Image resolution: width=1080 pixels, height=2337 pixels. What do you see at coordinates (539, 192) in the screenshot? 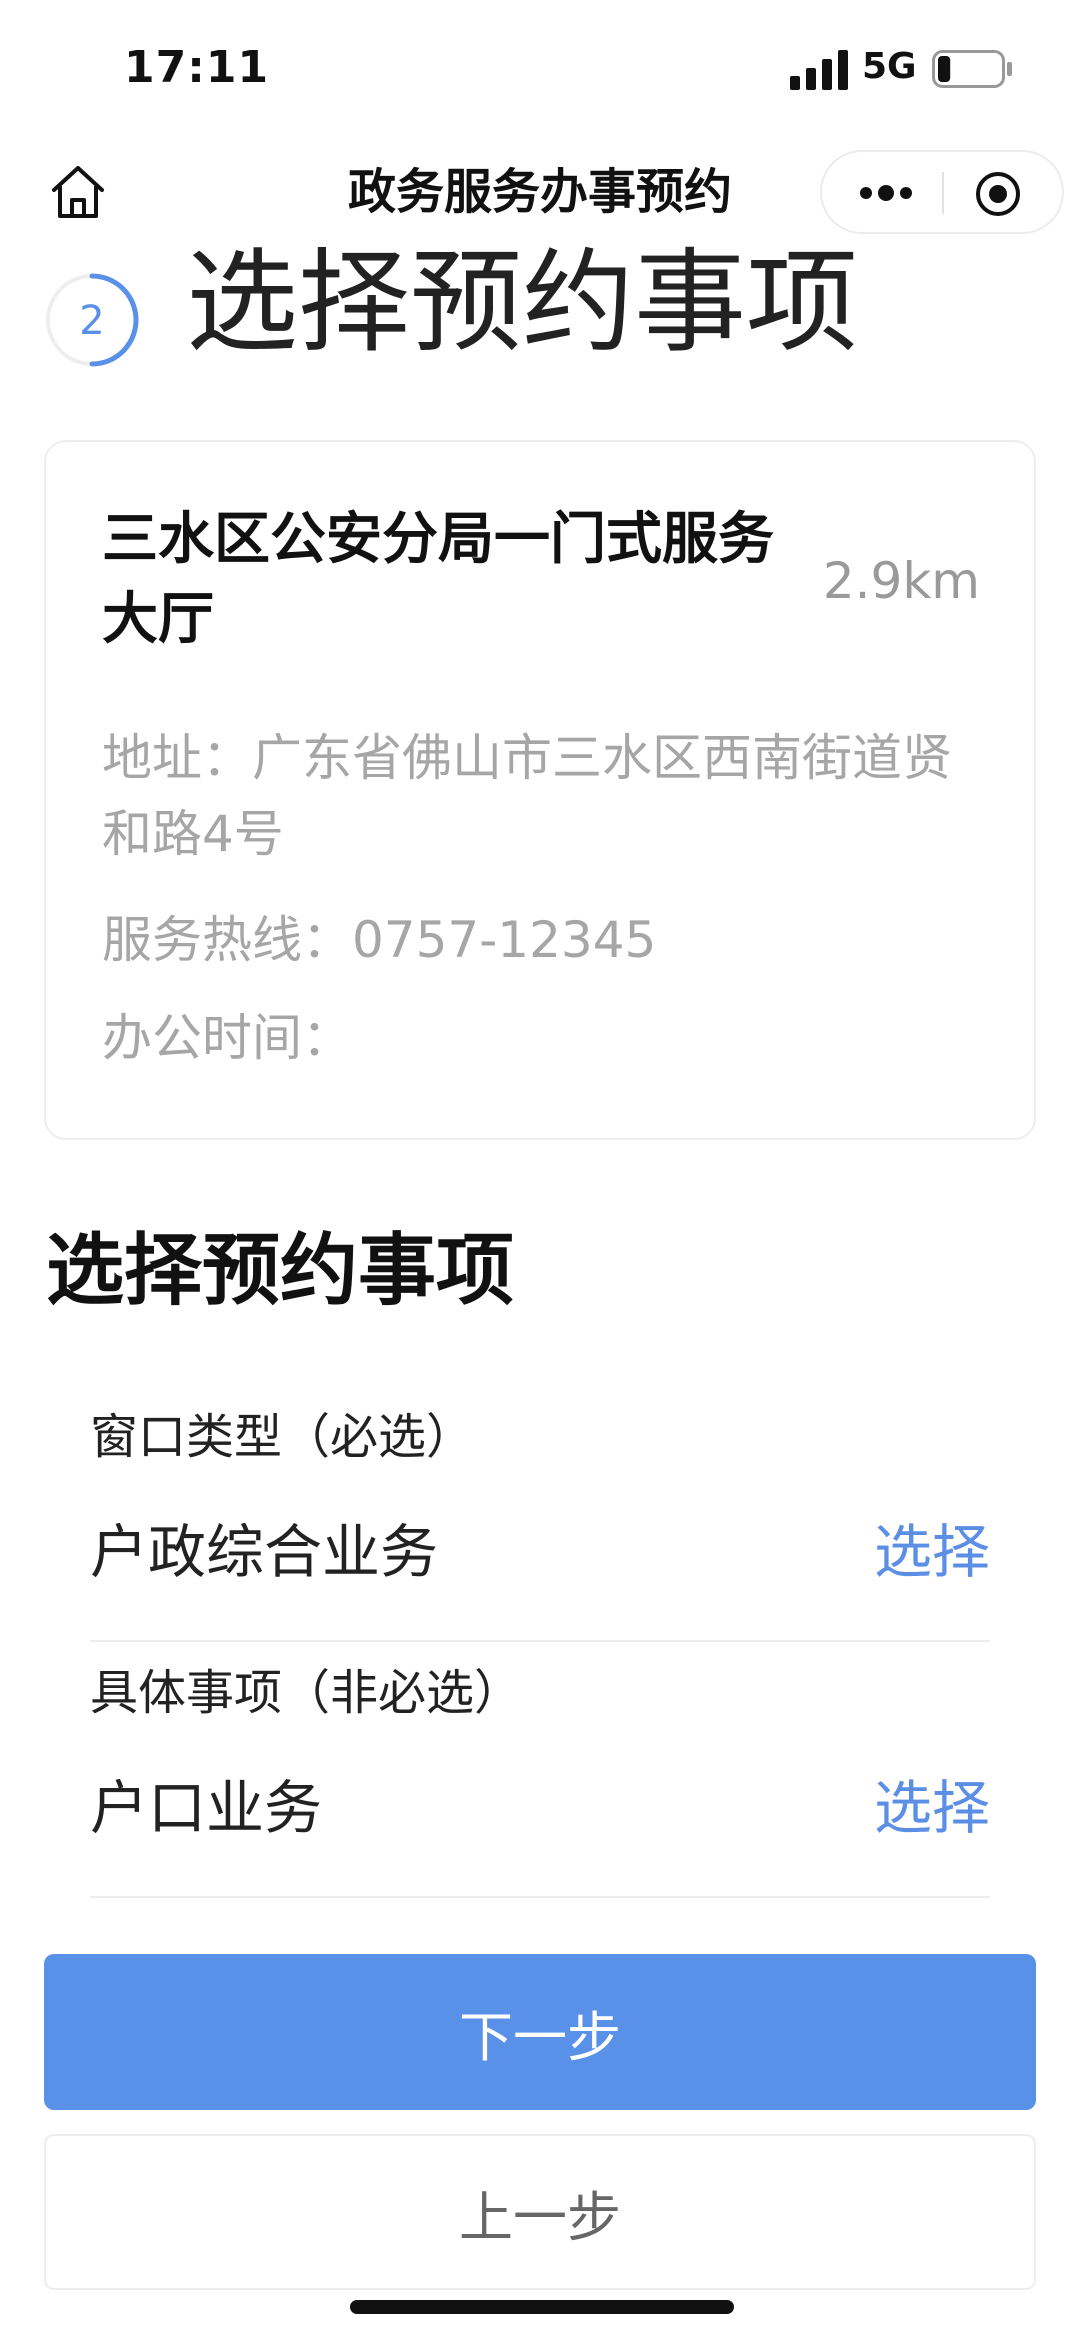
I see `page-title: 政务服务办事预约` at bounding box center [539, 192].